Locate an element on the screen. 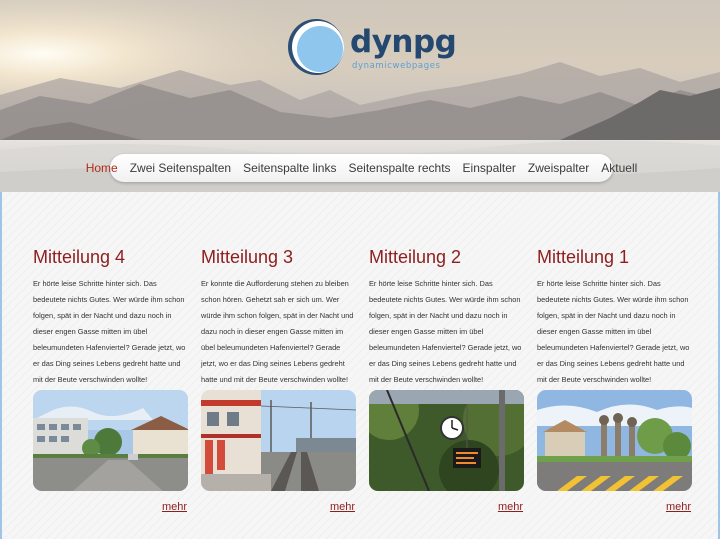  nav-item-einspalter: Einspalter is located at coordinates (489, 168).